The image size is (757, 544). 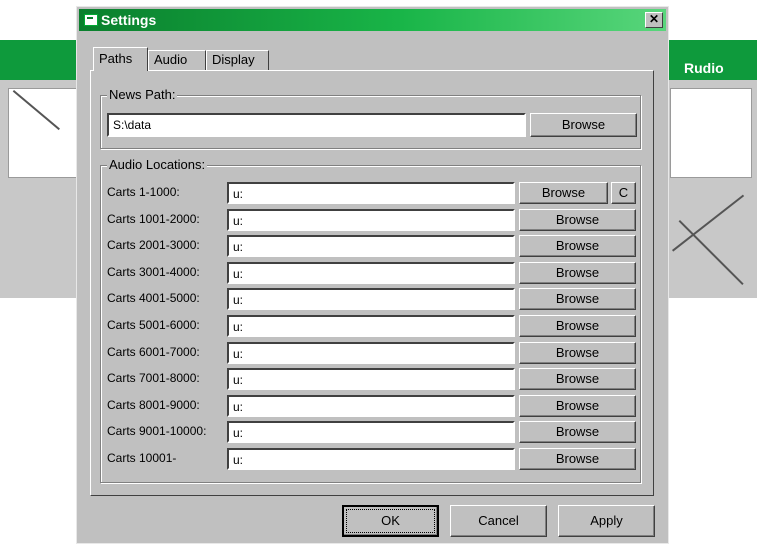 What do you see at coordinates (711, 133) in the screenshot?
I see `background-right-pane` at bounding box center [711, 133].